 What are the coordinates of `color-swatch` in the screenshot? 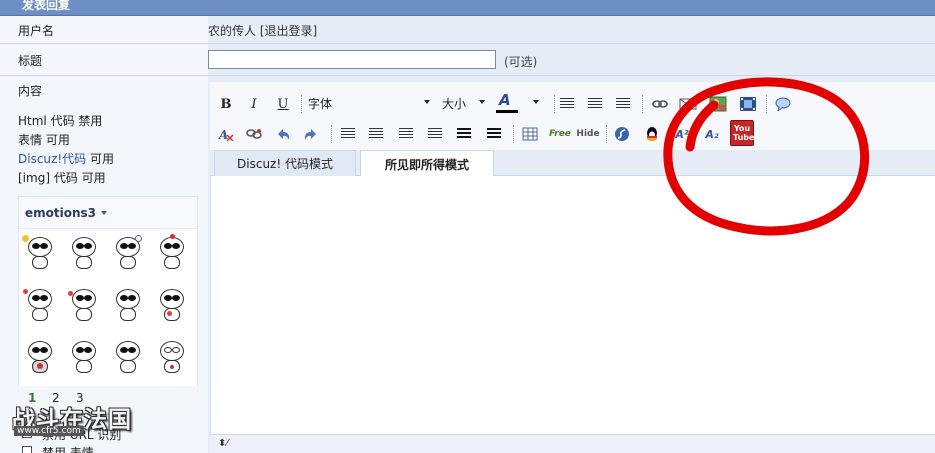 It's located at (507, 111).